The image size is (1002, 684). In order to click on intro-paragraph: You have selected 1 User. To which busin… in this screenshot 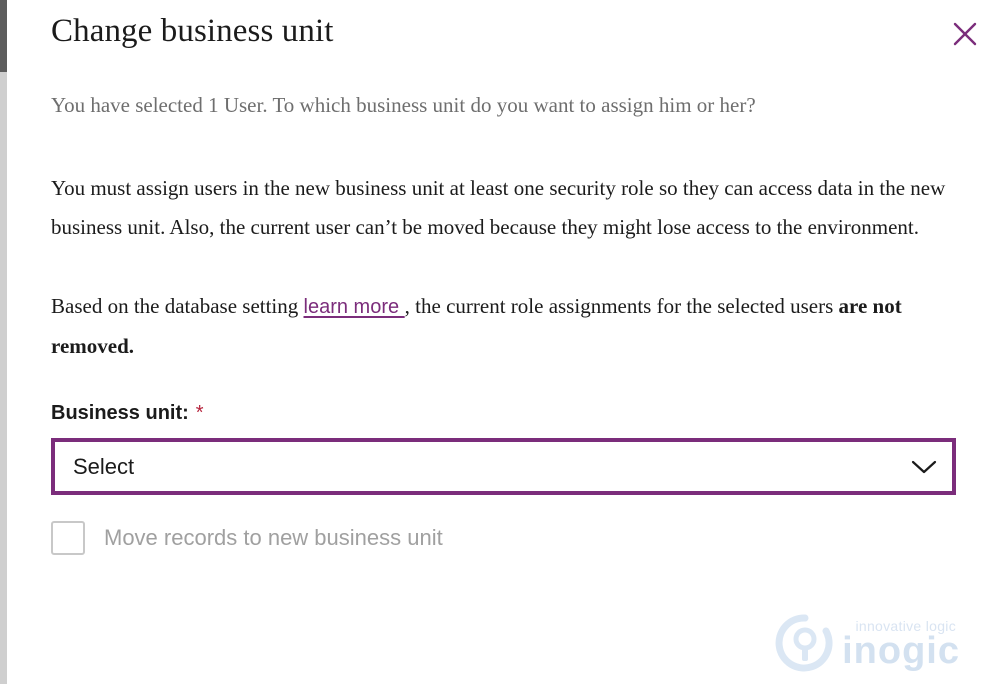, I will do `click(403, 105)`.